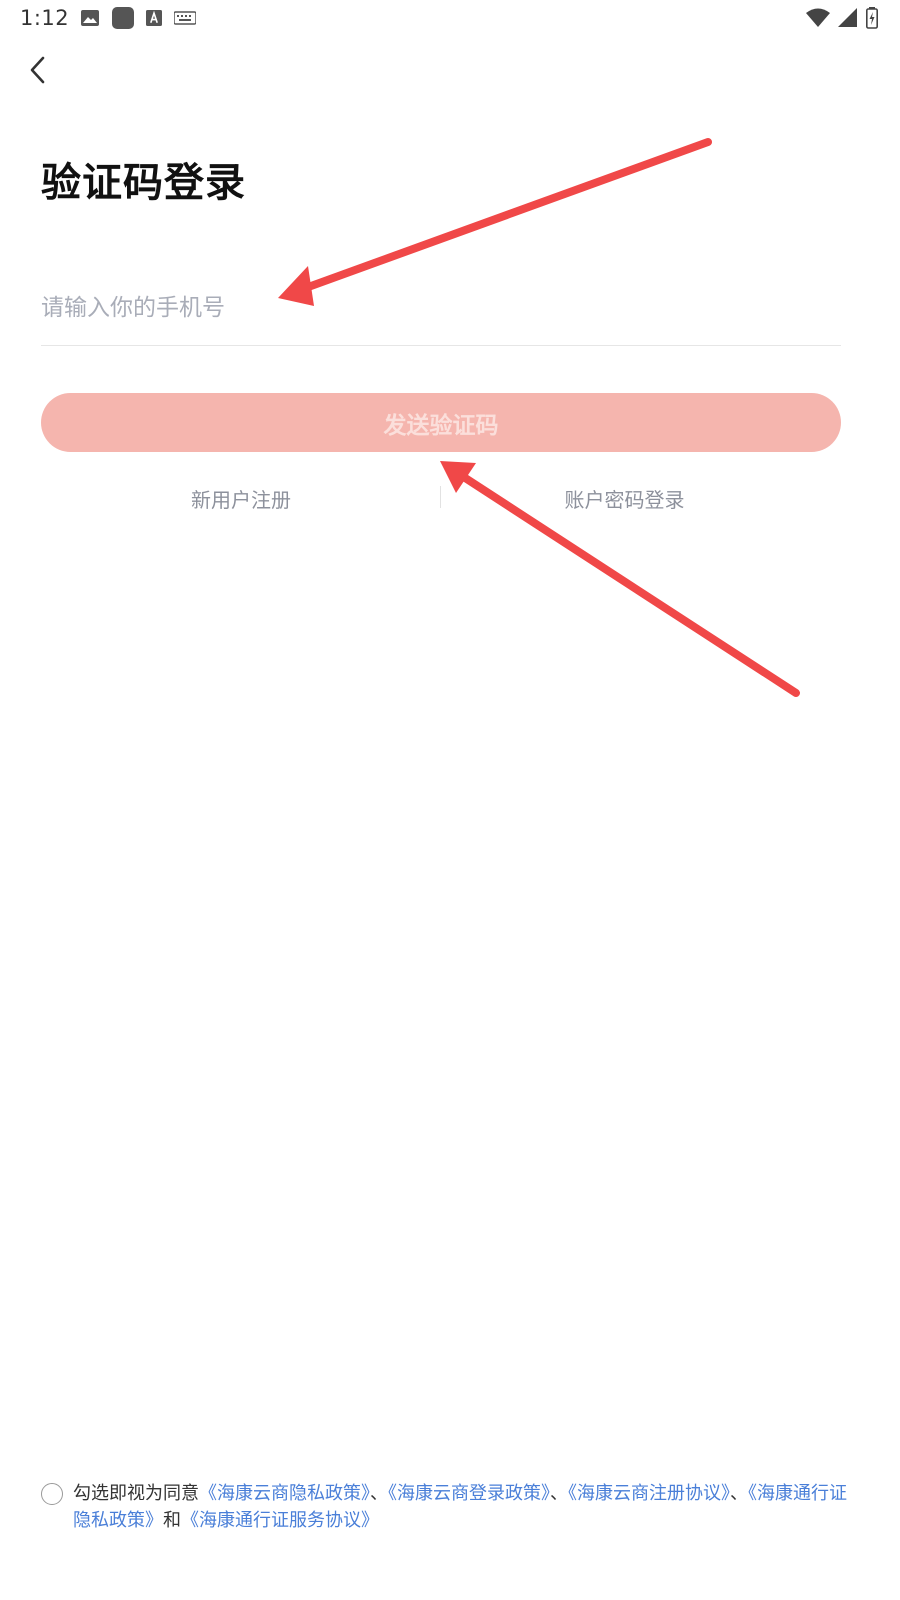 The width and height of the screenshot is (900, 1600). Describe the element at coordinates (624, 498) in the screenshot. I see `password-login-link: 账户密码登录` at that location.